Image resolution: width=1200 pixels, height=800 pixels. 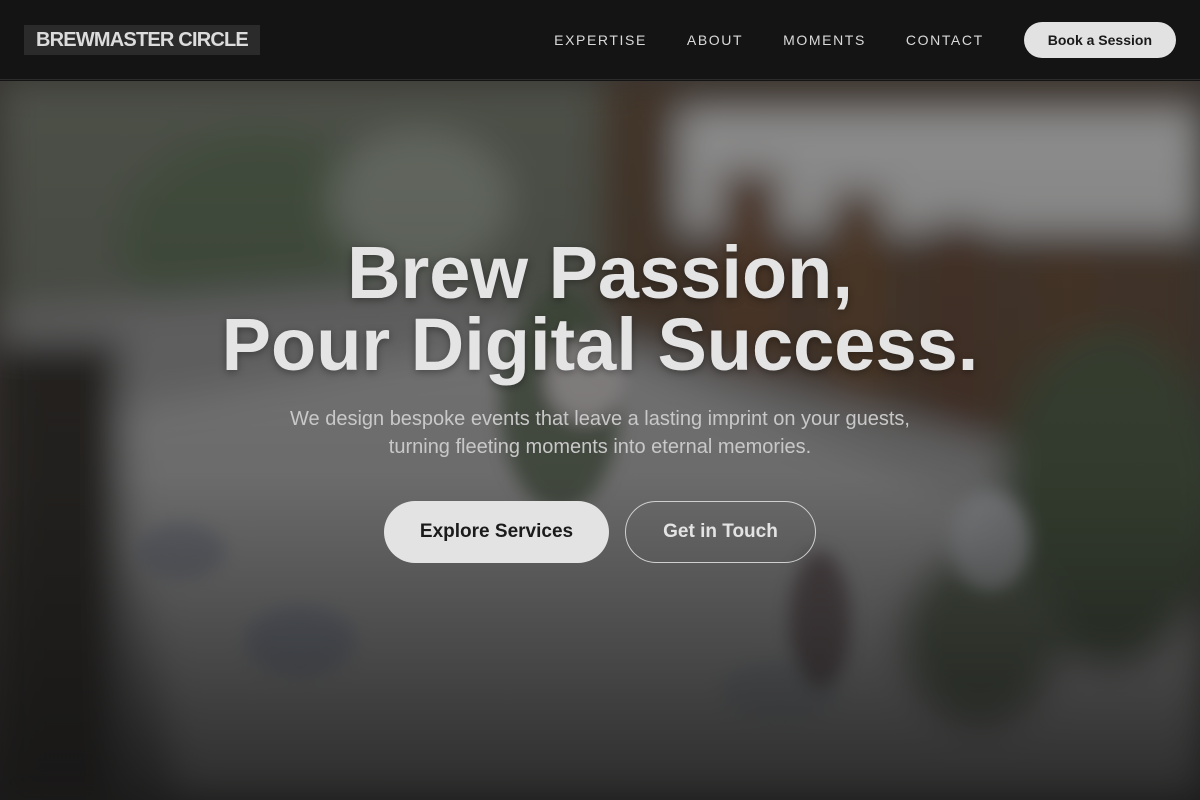 What do you see at coordinates (496, 532) in the screenshot?
I see `explore-services-button: Explore Services` at bounding box center [496, 532].